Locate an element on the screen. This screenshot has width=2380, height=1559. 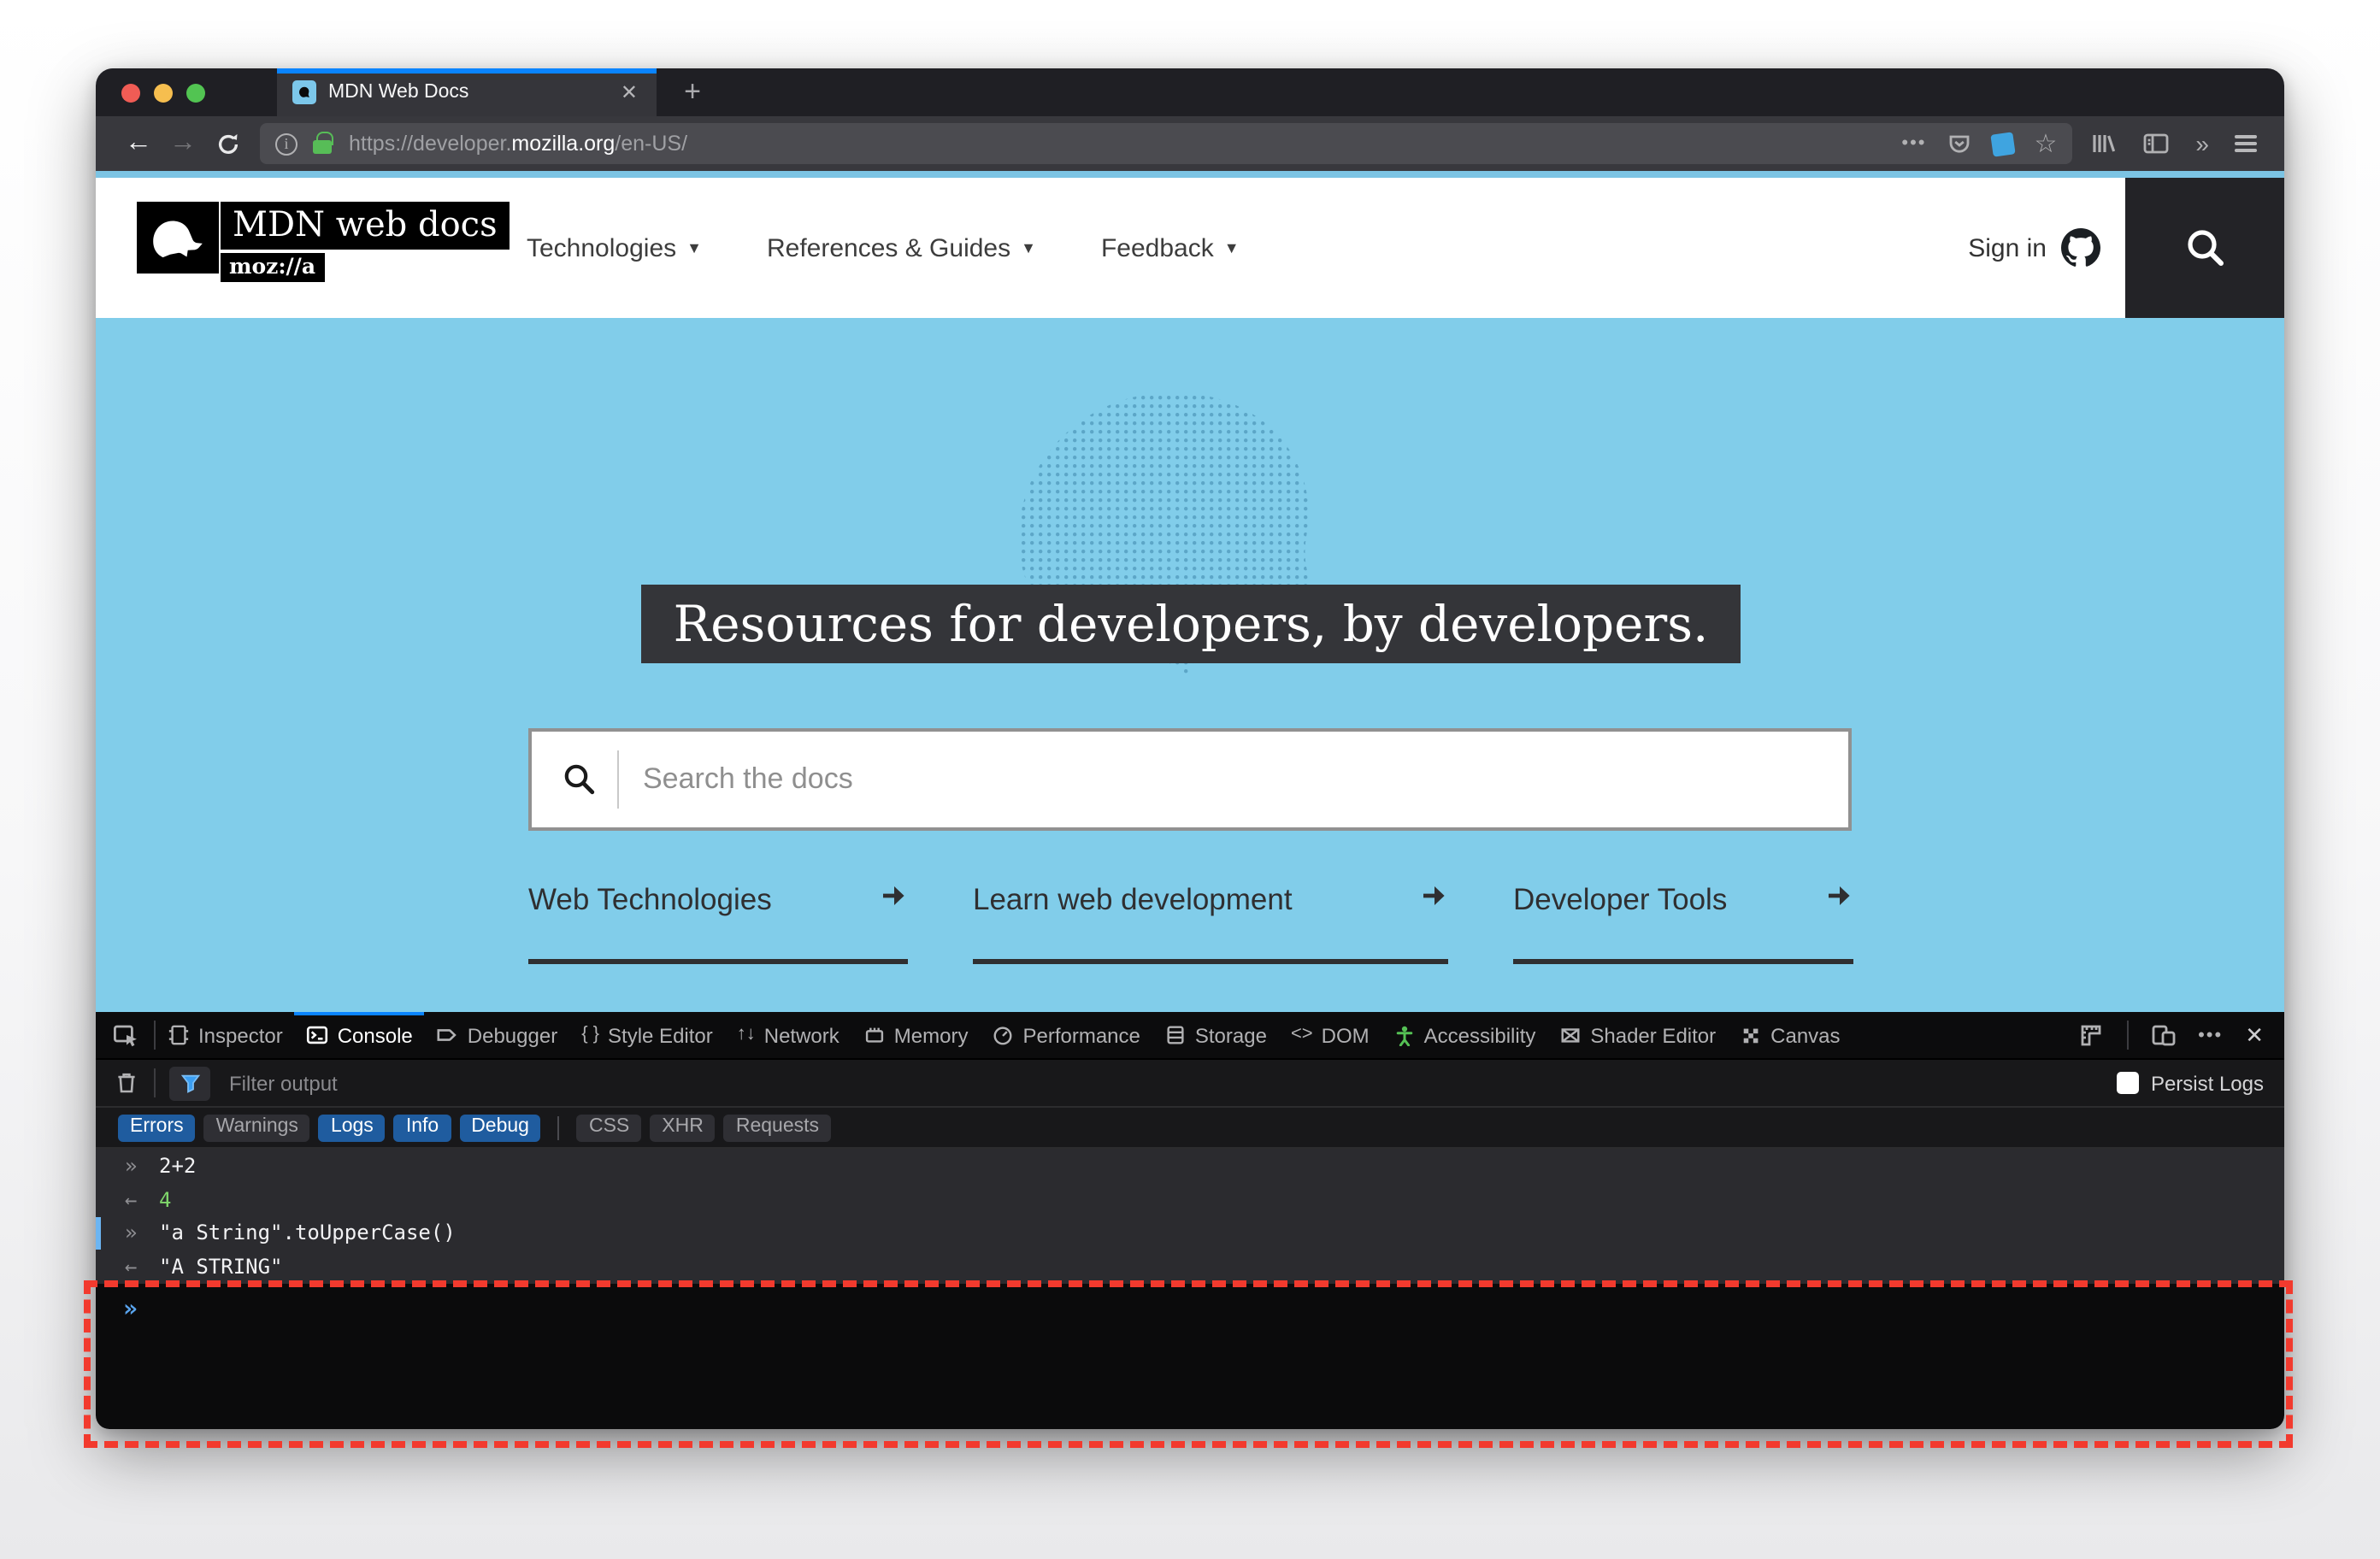
tab-label: DOM is located at coordinates (1346, 1035).